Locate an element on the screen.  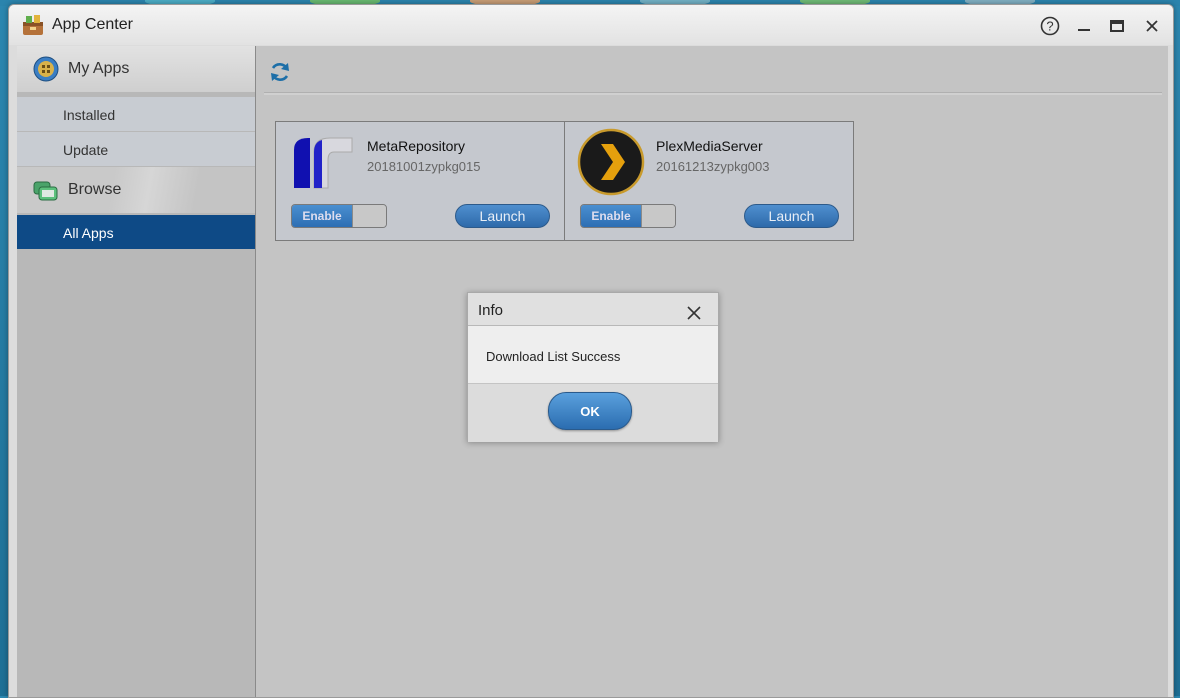
dialog-title: Info is located at coordinates (491, 310).